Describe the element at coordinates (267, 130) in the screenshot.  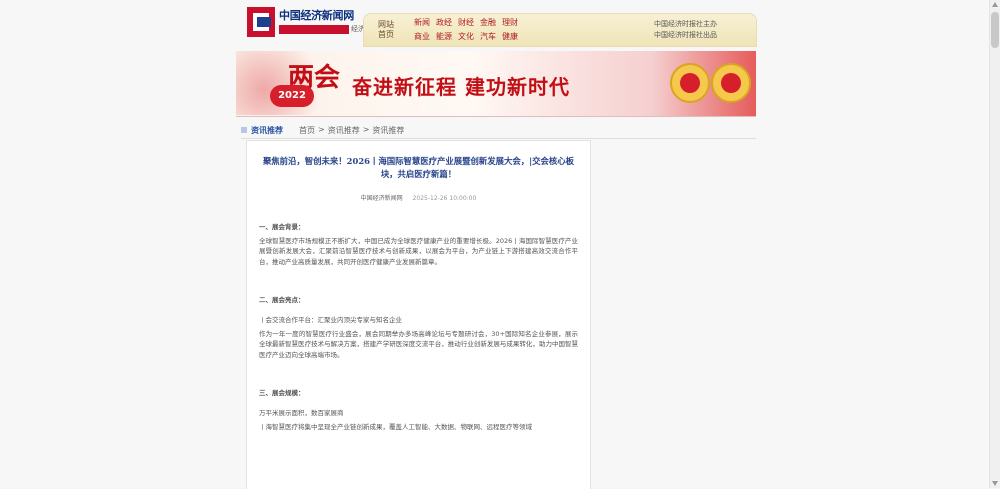
I see `breadcrumb-title: 资讯推荐` at that location.